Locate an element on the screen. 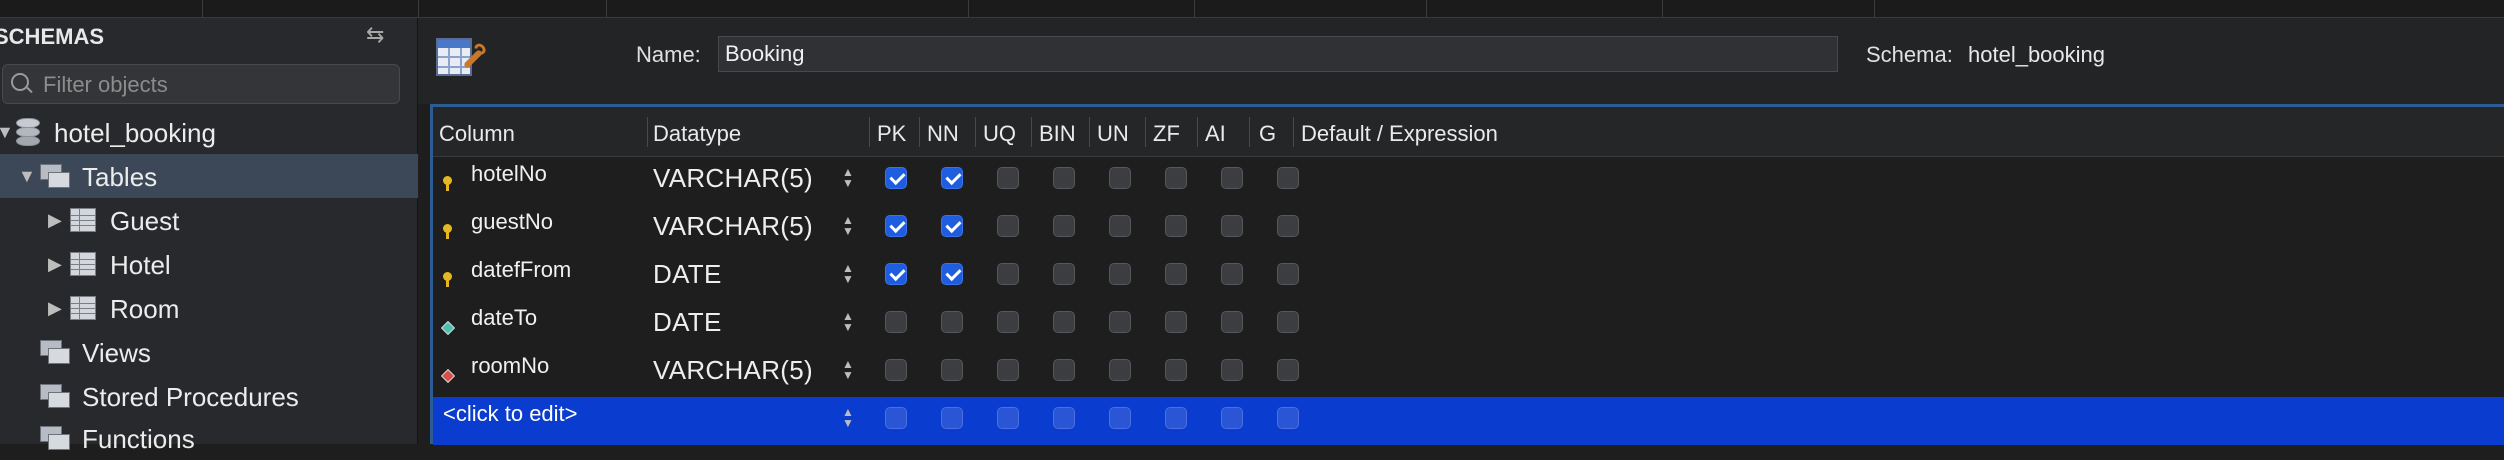  tree-item-hotel: ▶ Hotel is located at coordinates (209, 264).